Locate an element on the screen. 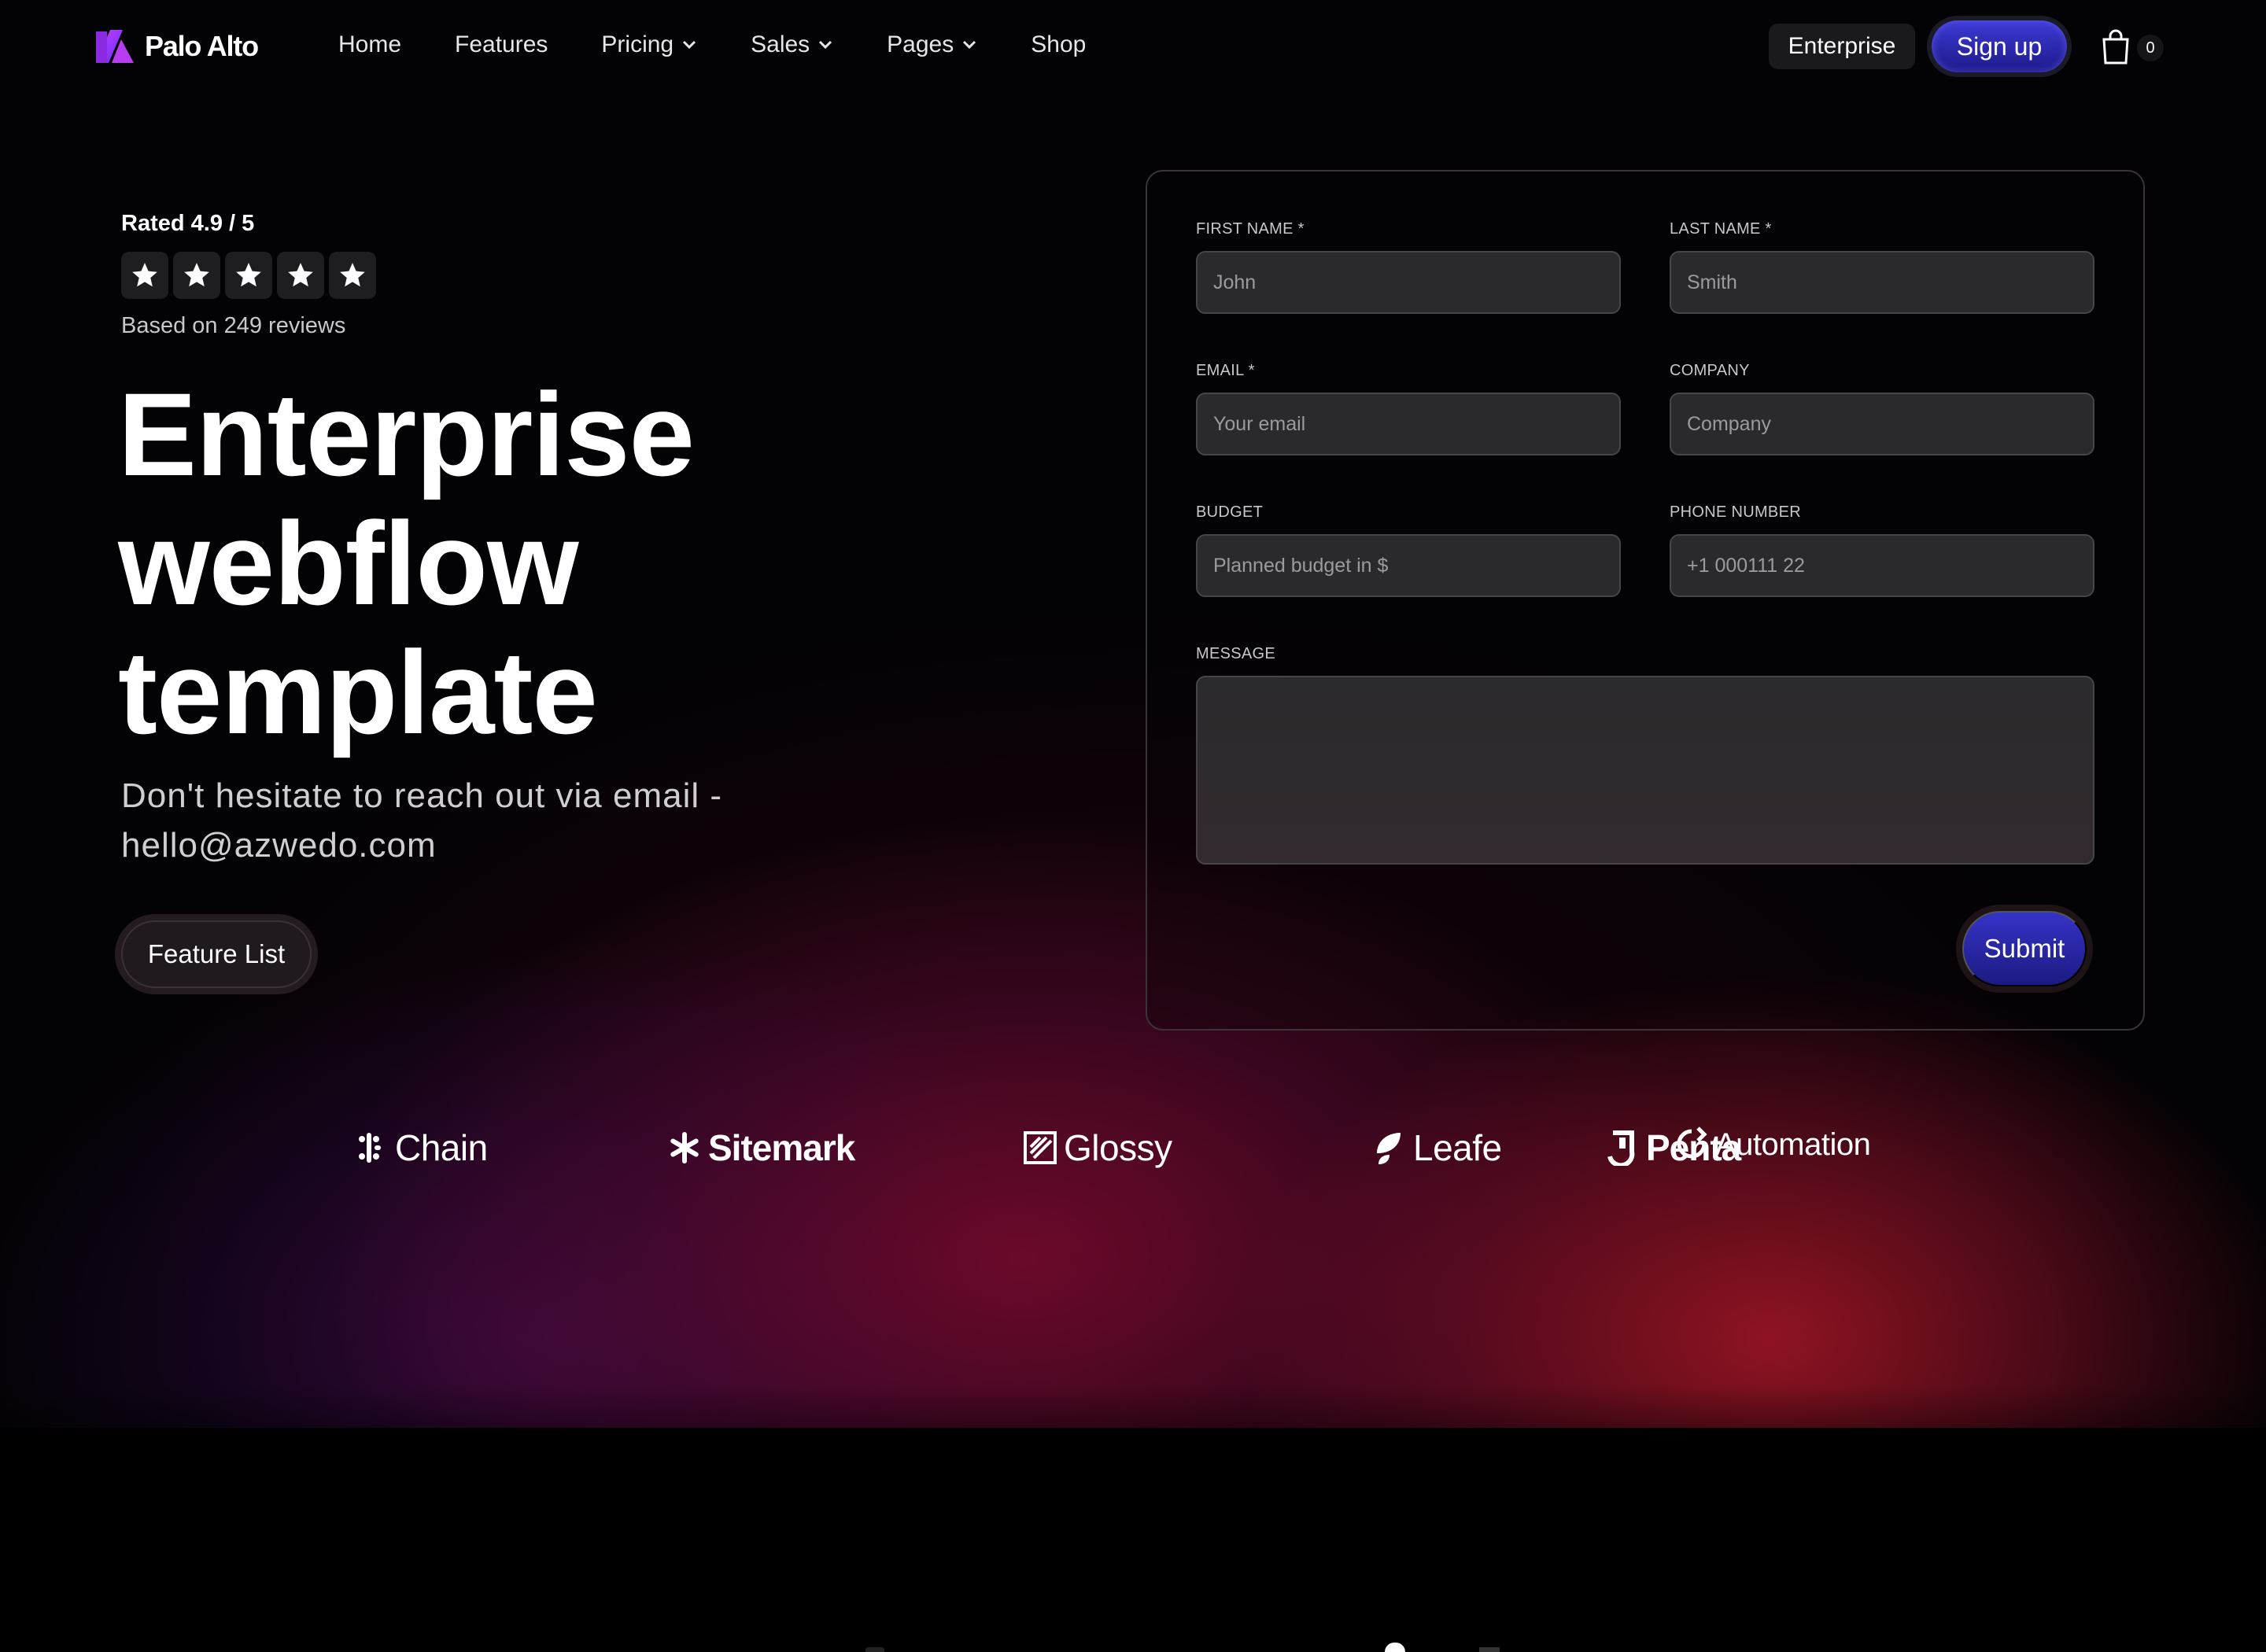 The height and width of the screenshot is (1652, 2266). nav-home-label: Home is located at coordinates (370, 44).